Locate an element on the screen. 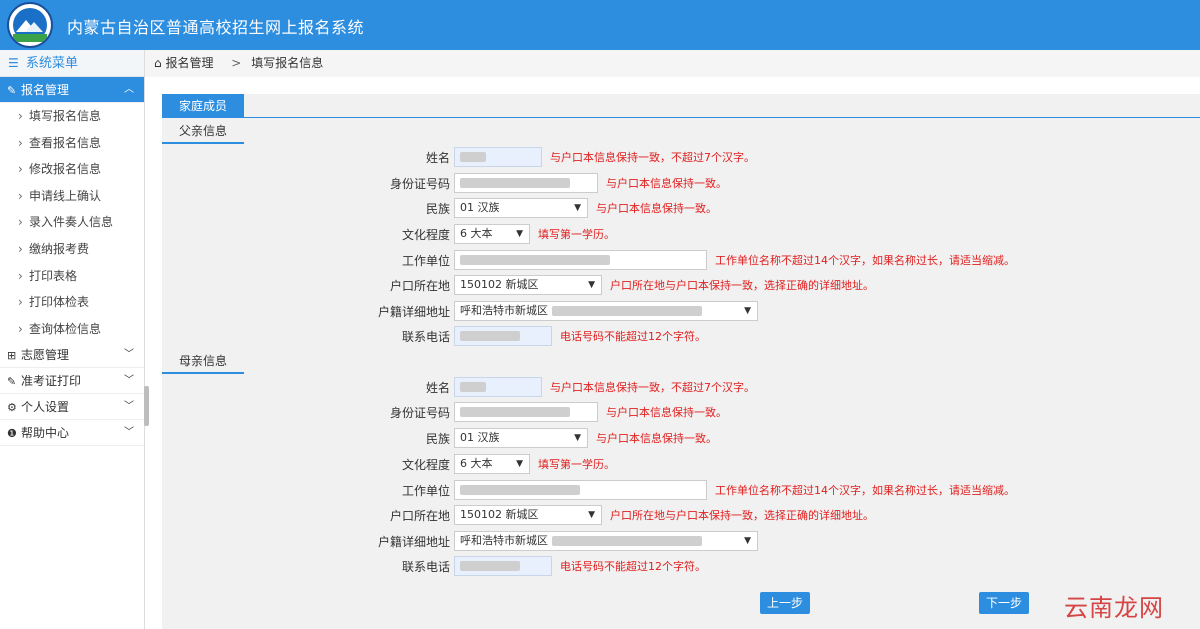  mother-nation-row: 民族 01 汉族 ▼ 与户口本信息保持一致。 is located at coordinates (681, 439).